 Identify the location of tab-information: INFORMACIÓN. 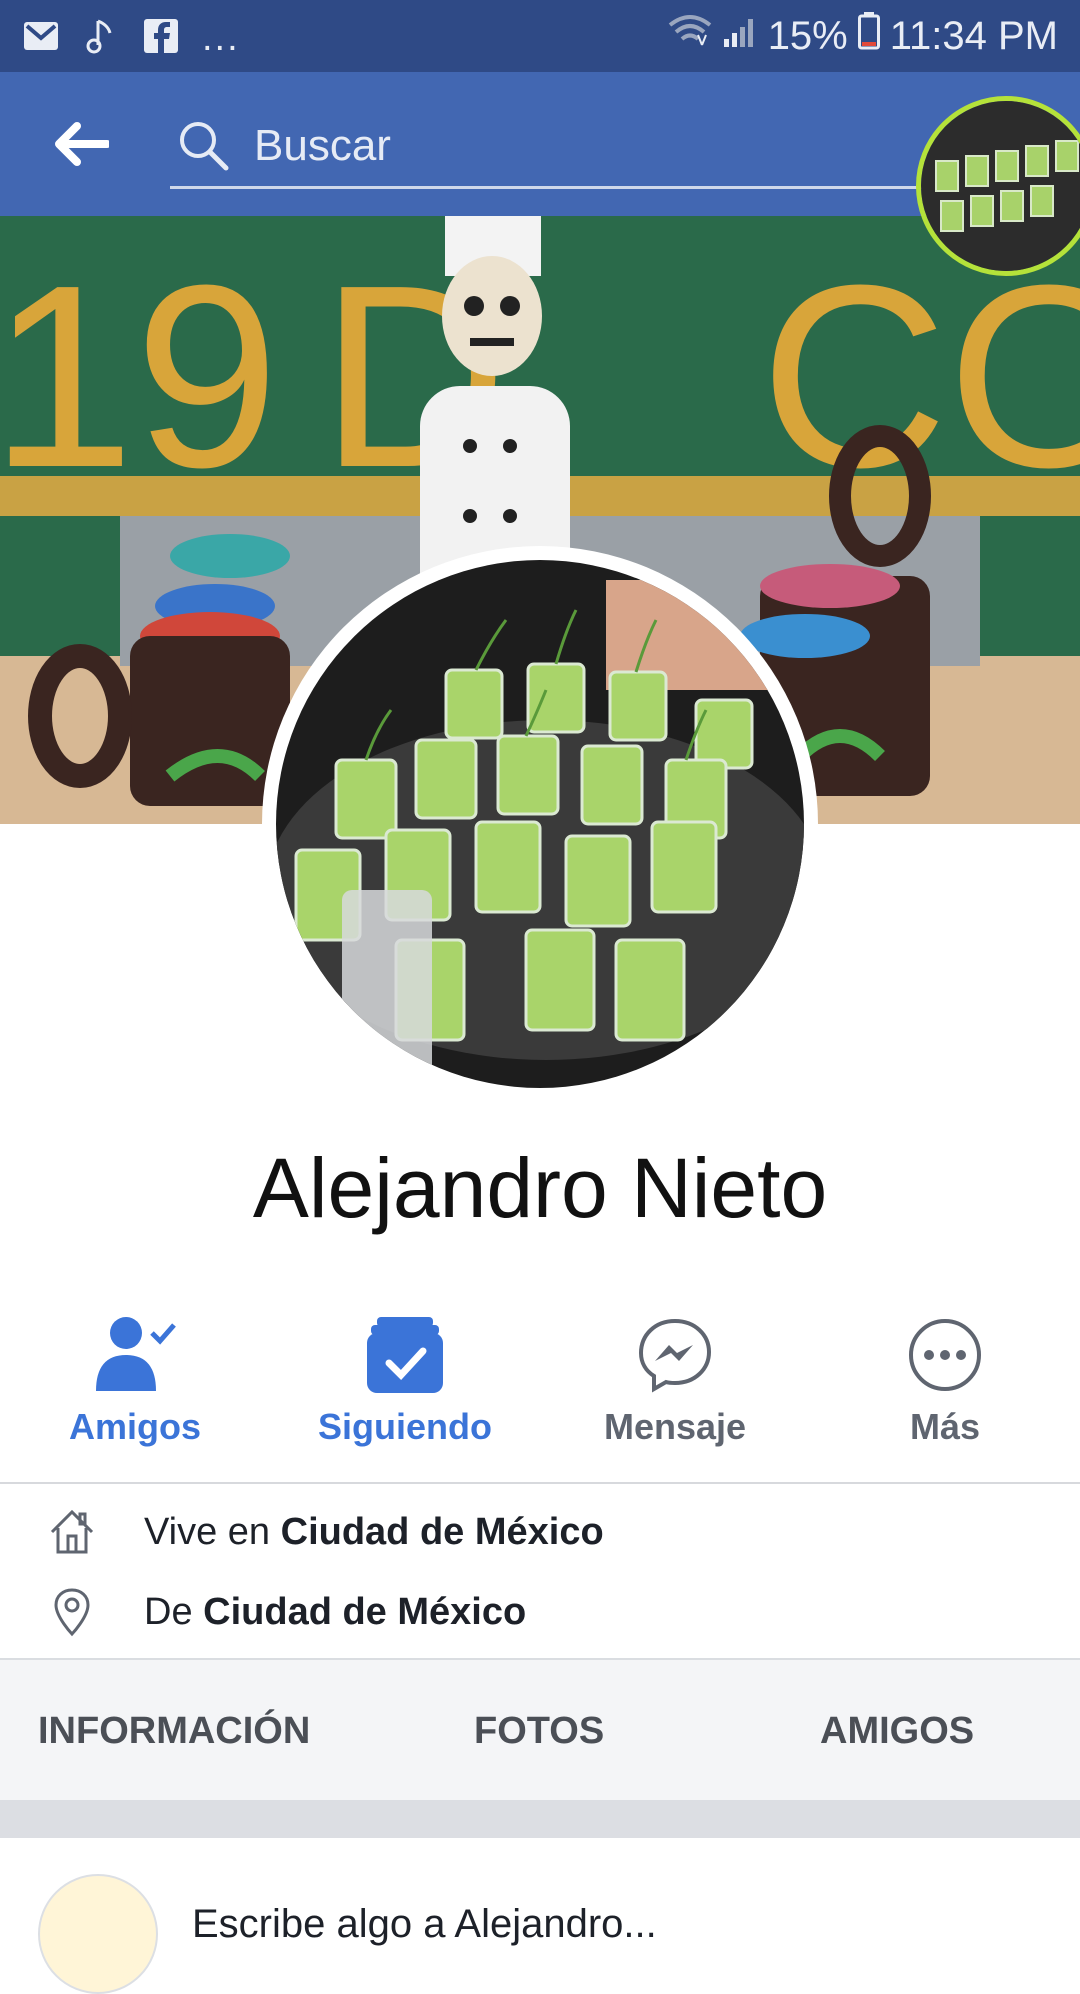
(174, 1731).